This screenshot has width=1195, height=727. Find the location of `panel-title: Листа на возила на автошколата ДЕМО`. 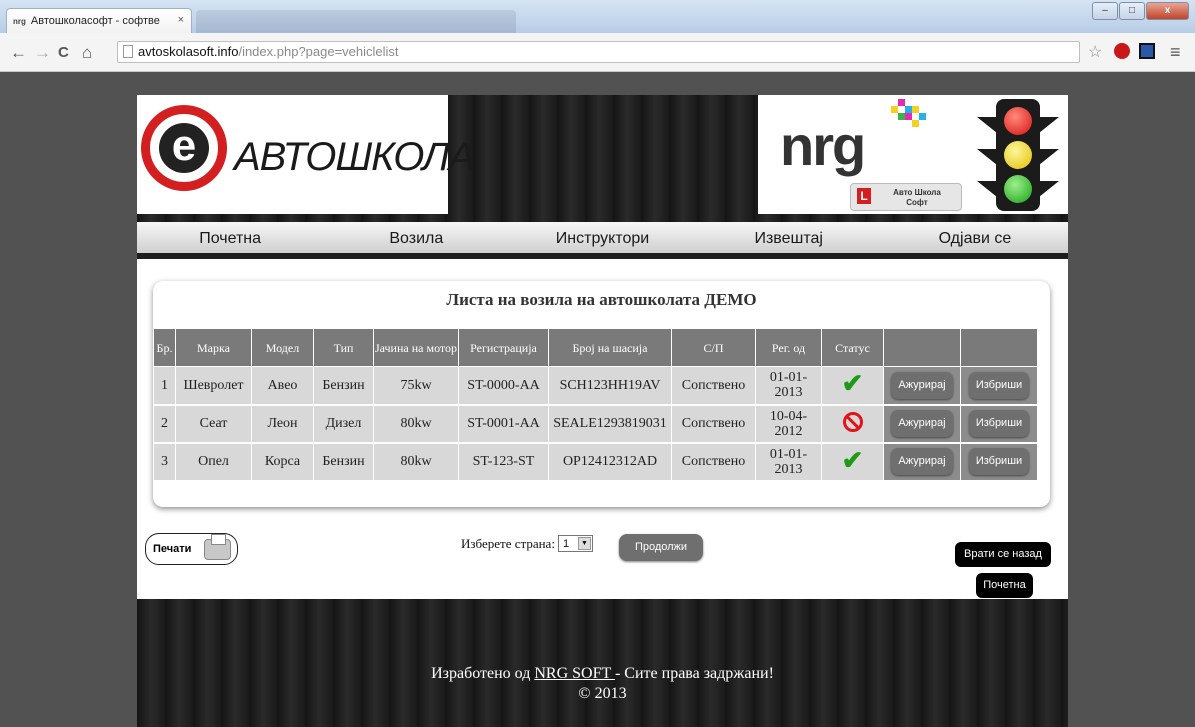

panel-title: Листа на возила на автошколата ДЕМО is located at coordinates (601, 299).